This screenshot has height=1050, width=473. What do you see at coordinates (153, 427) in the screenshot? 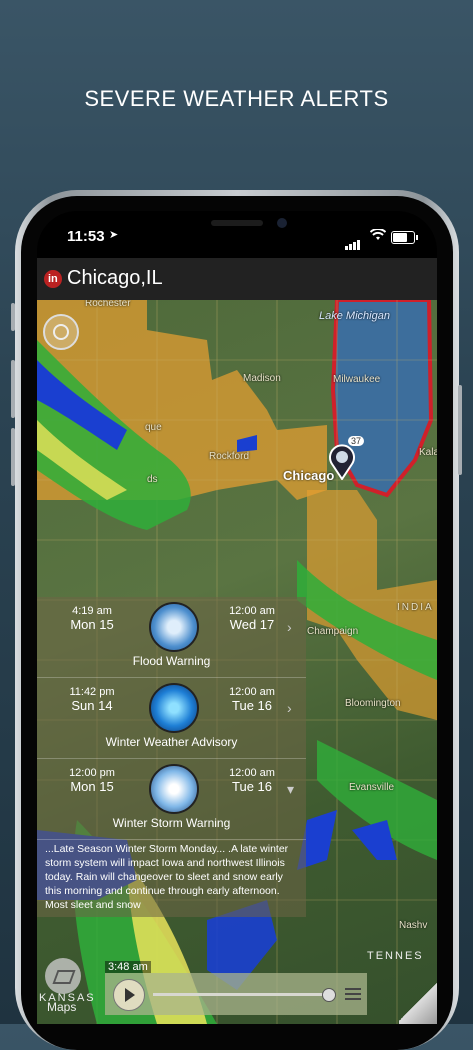
I see `map-label-dubuque: que` at bounding box center [153, 427].